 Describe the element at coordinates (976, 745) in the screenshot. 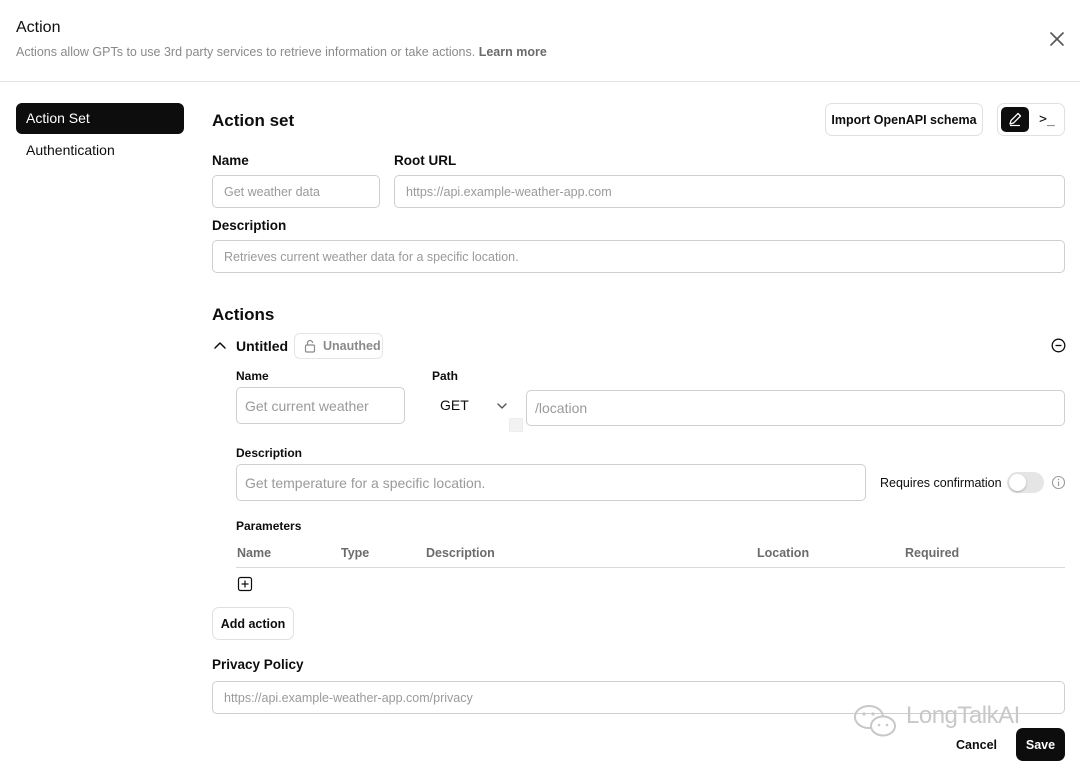

I see `cancel-button: Cancel` at that location.